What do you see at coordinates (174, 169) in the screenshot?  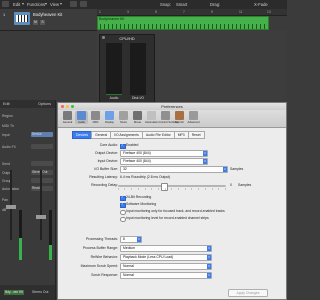 I see `io-buffer-size-popup: 32 ⇕` at bounding box center [174, 169].